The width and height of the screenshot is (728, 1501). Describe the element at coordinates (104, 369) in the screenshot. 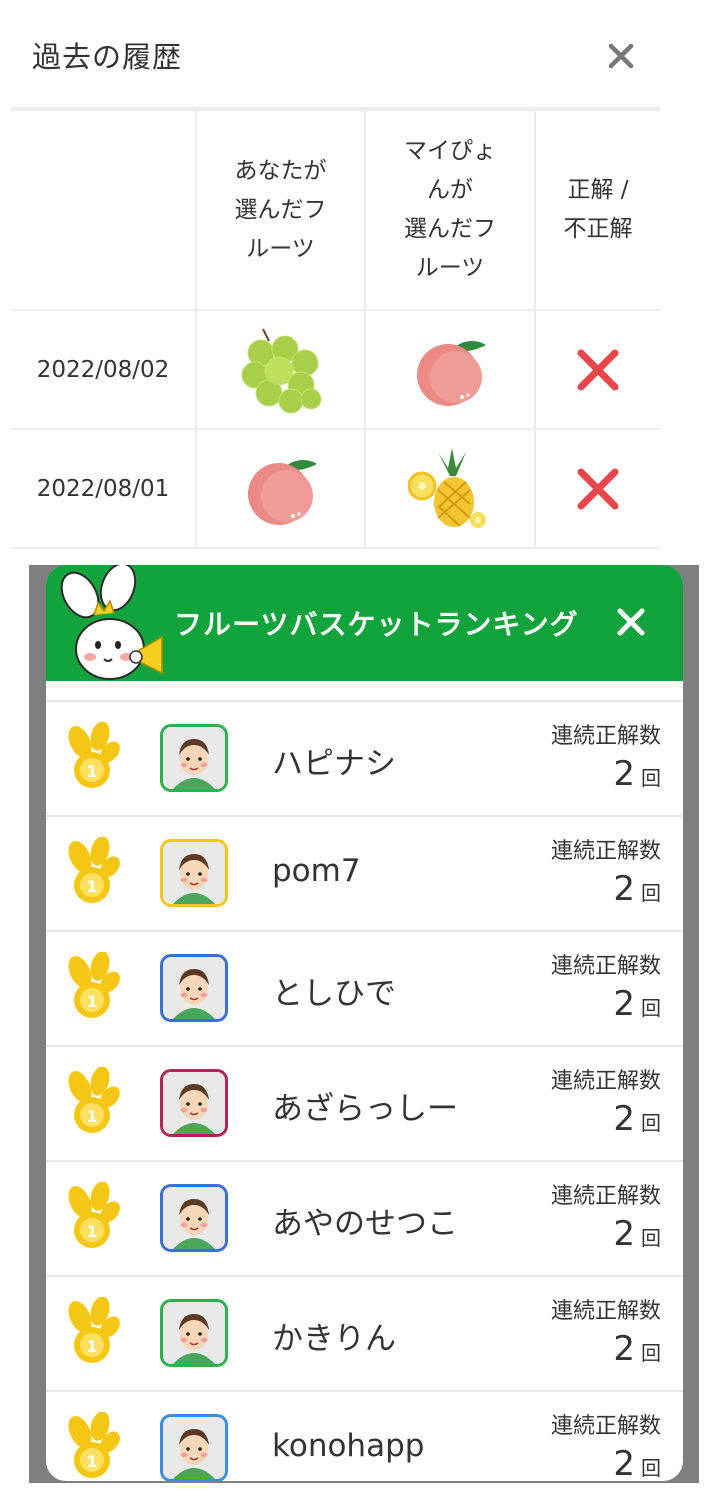

I see `date-cell: 2022/08/02` at that location.